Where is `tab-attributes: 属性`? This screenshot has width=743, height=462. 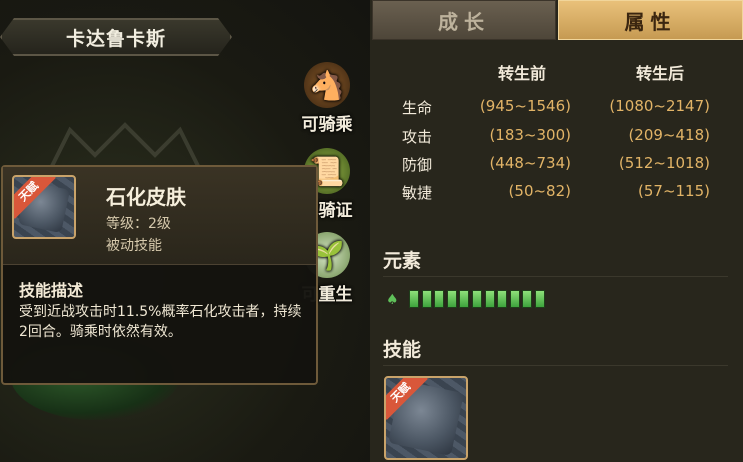
tab-attributes: 属性 is located at coordinates (650, 20).